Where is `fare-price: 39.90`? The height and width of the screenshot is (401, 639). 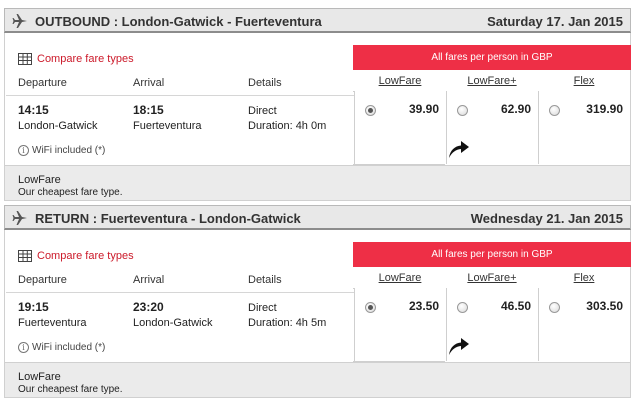 fare-price: 39.90 is located at coordinates (423, 109).